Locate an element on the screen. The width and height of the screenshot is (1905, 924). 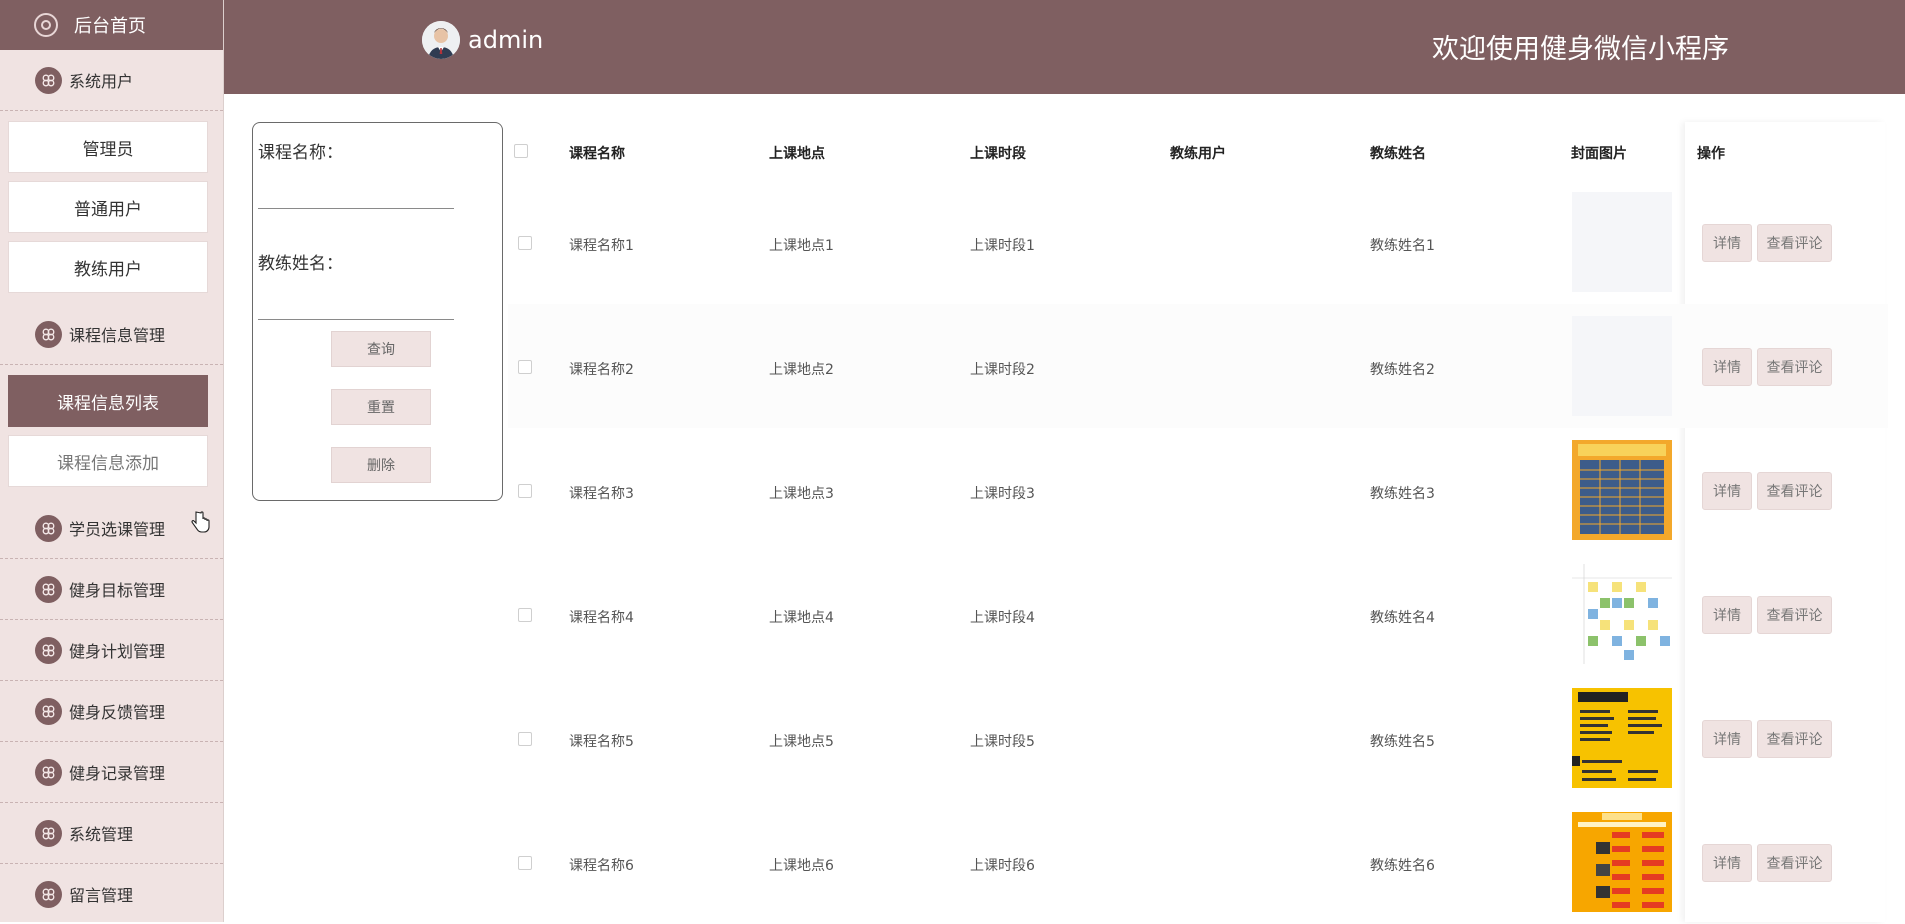
table-row: 课程名称1 上课地点1 上课时段1 教练姓名1 详情 查看评论 is located at coordinates (1198, 242).